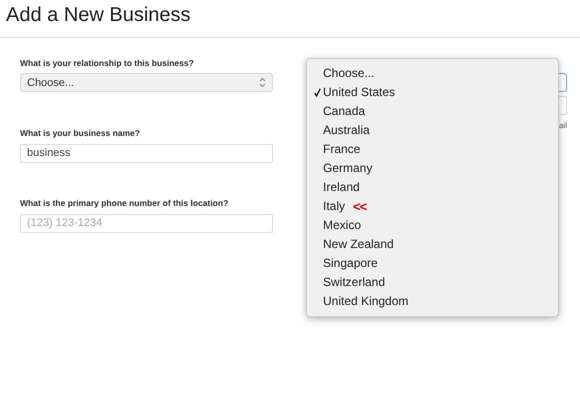 The image size is (580, 400). I want to click on field-label: What is the primary phone number of this location?, so click(125, 203).